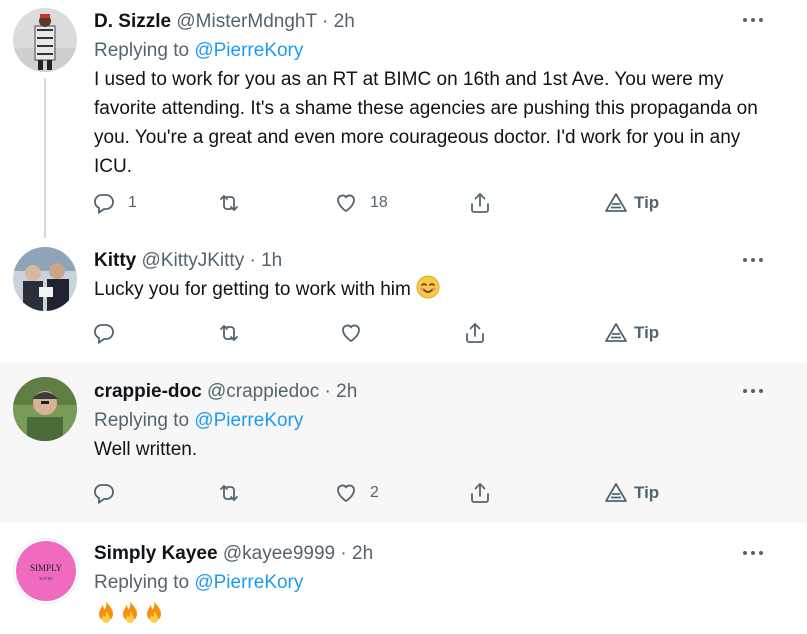 The image size is (807, 634). Describe the element at coordinates (115, 260) in the screenshot. I see `display-name: Kitty` at that location.